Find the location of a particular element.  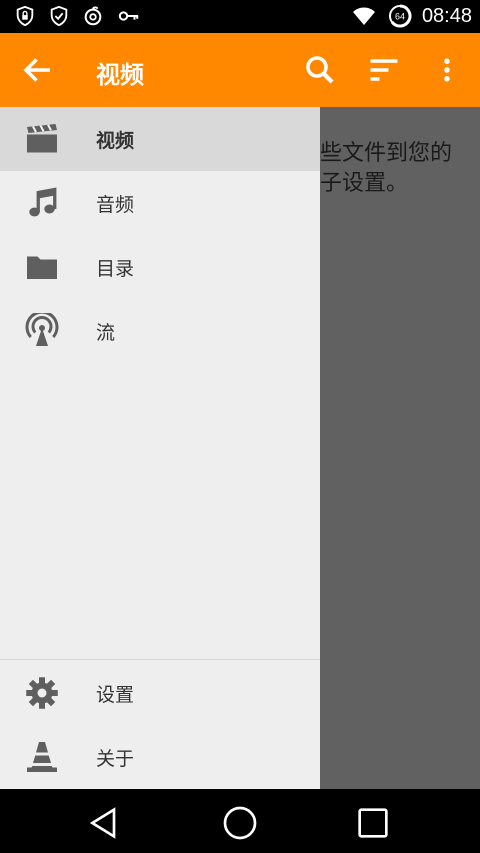

drawer-item-label: 关于 is located at coordinates (115, 758).